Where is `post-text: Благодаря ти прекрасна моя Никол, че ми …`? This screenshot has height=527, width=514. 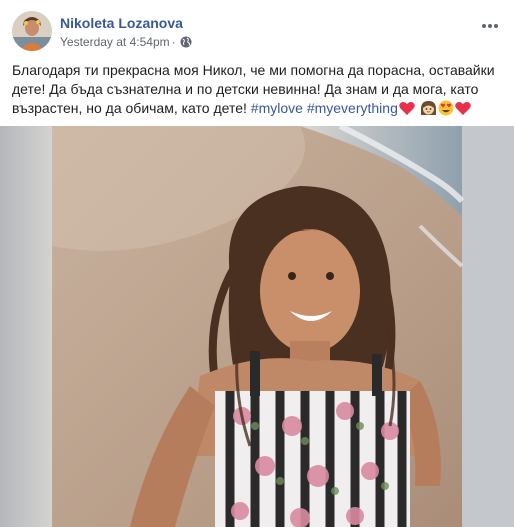
post-text: Благодаря ти прекрасна моя Никол, че ми … is located at coordinates (257, 91).